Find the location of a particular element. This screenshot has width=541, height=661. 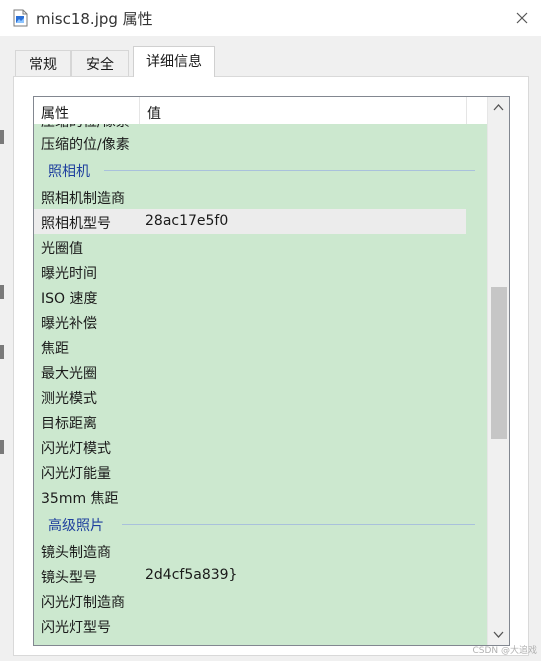

list-item: 测光模式 is located at coordinates (260, 396).